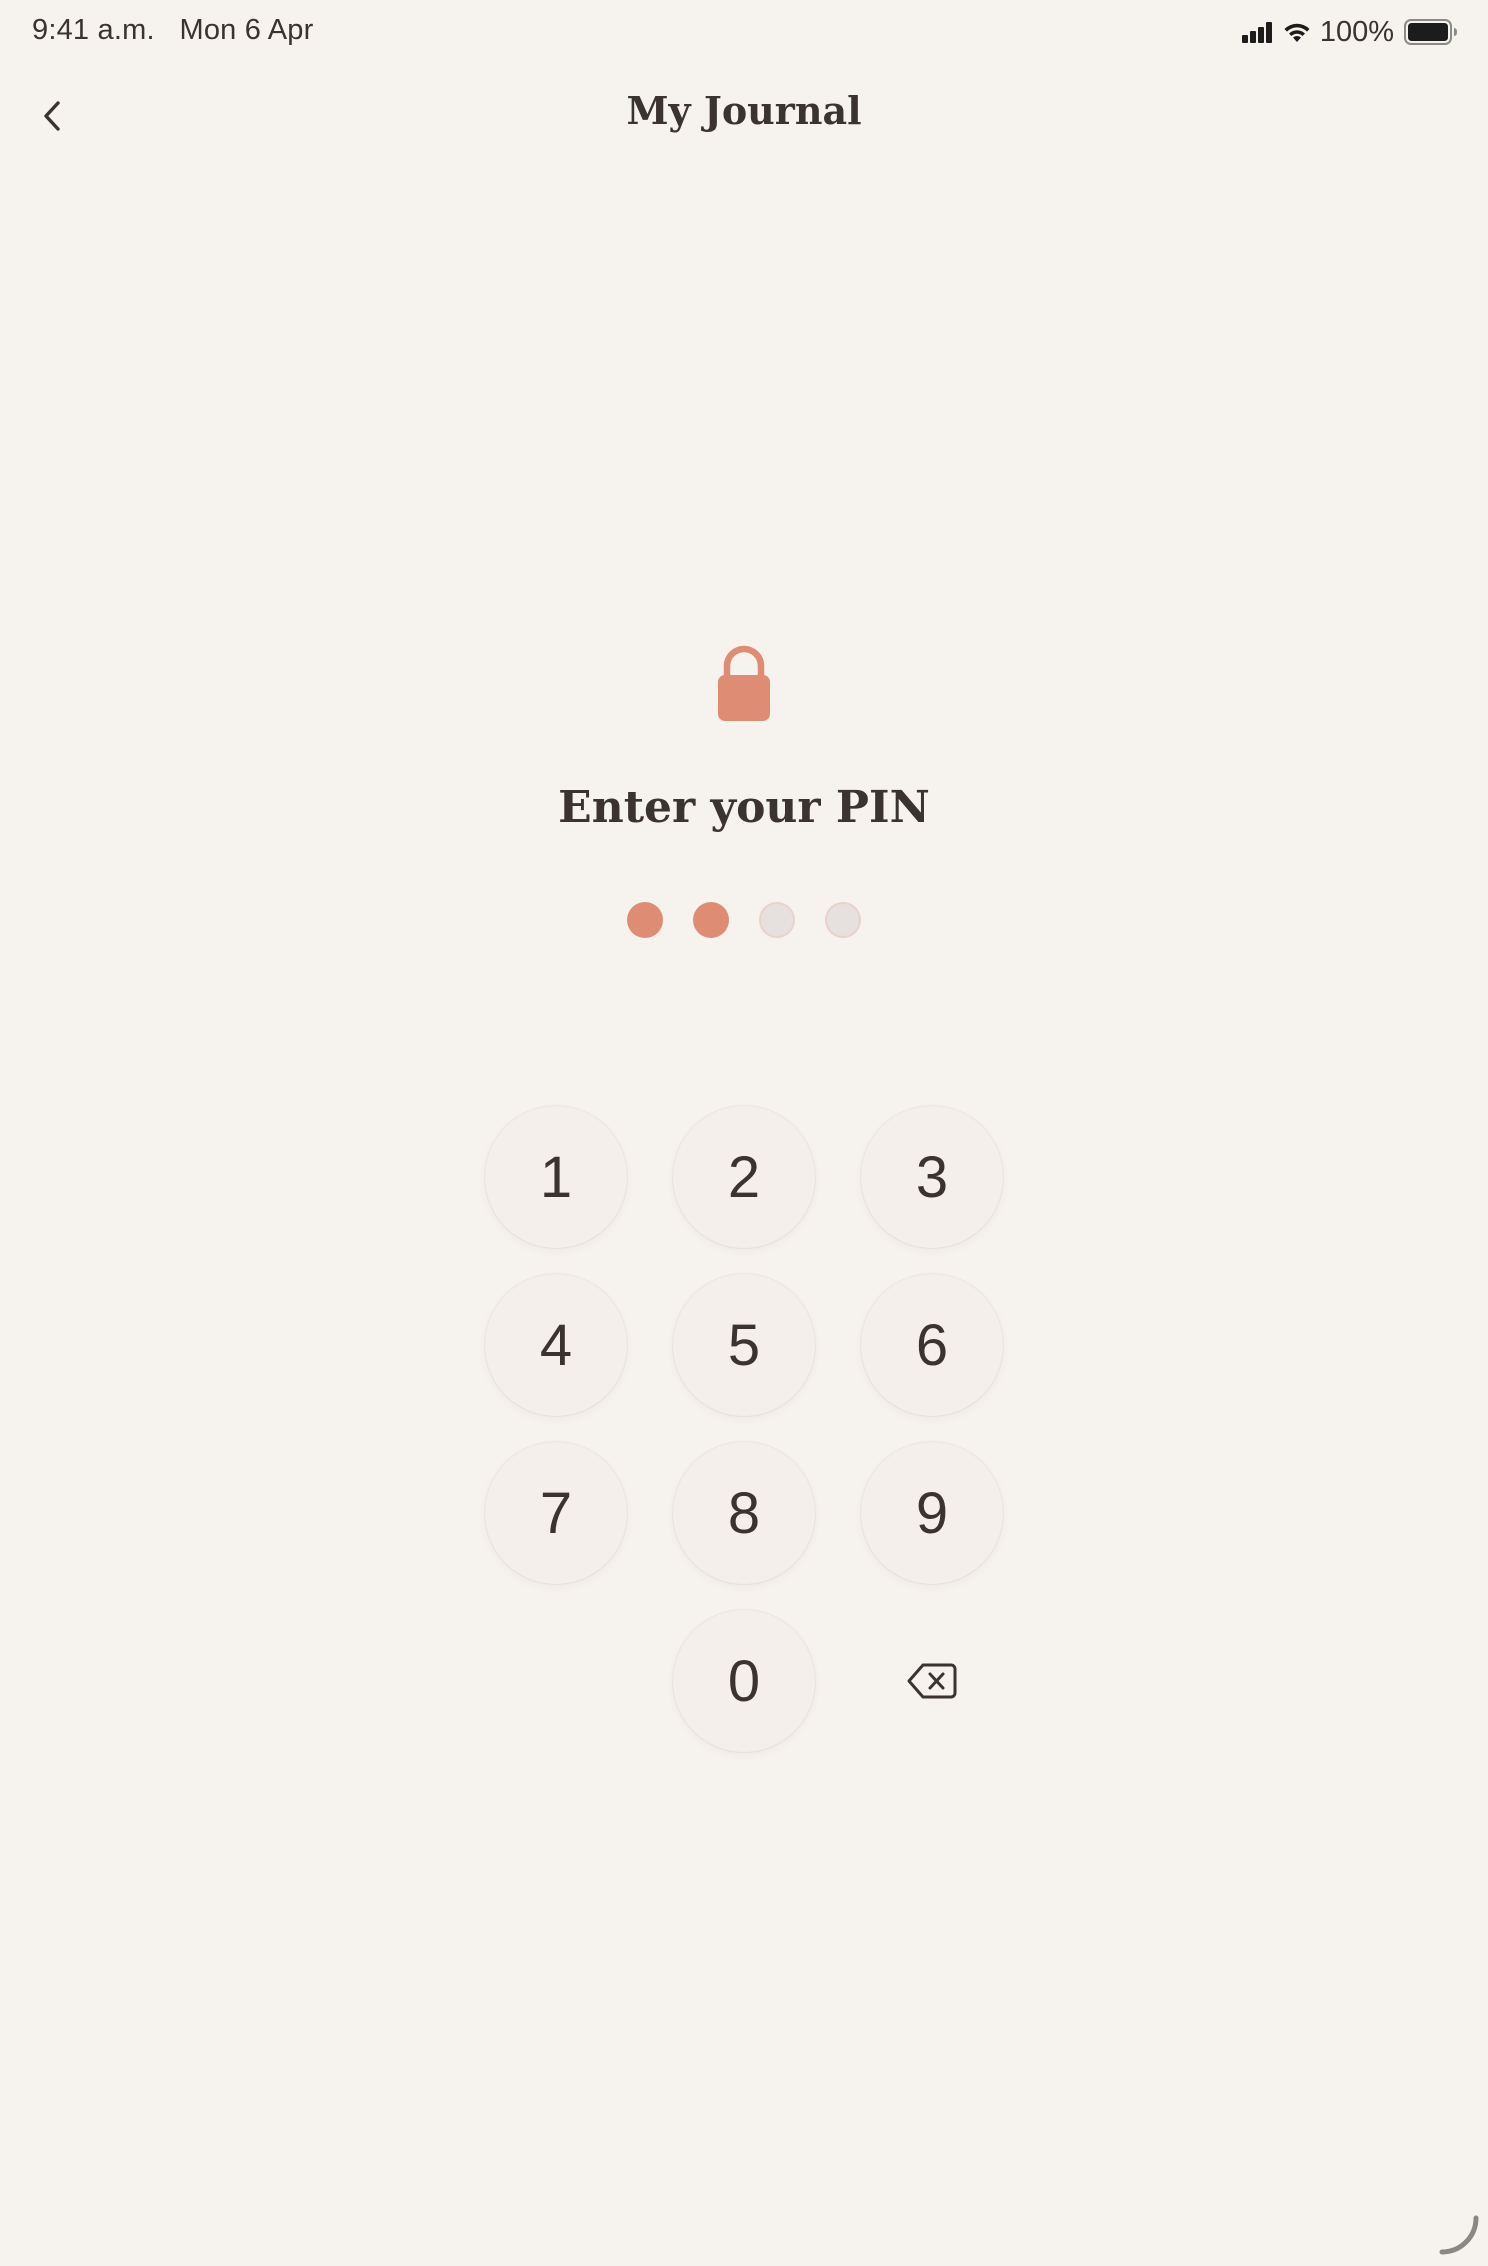  I want to click on key-9: 9, so click(932, 1513).